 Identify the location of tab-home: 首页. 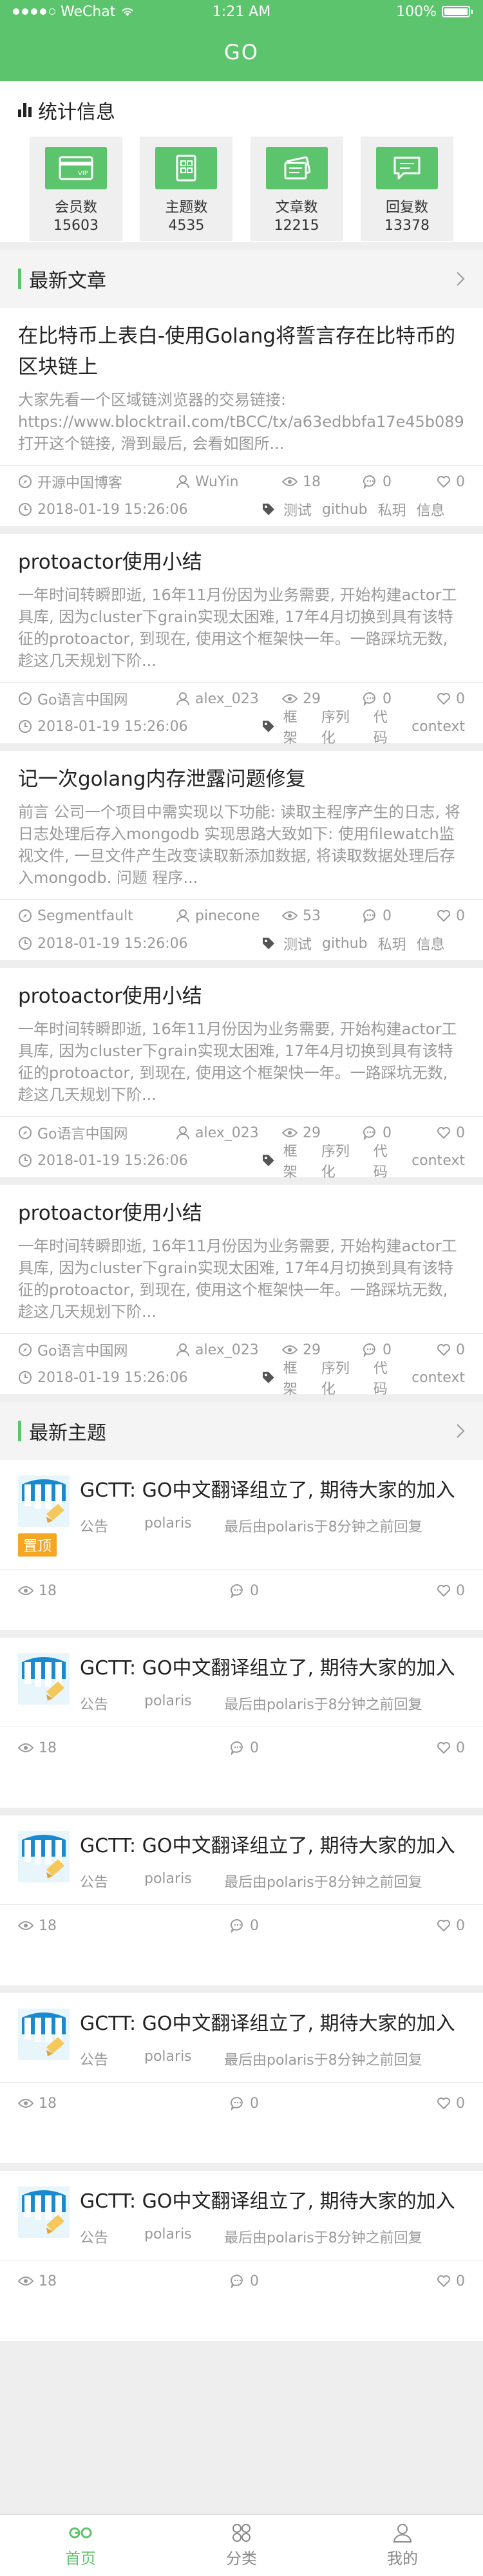
(80, 2545).